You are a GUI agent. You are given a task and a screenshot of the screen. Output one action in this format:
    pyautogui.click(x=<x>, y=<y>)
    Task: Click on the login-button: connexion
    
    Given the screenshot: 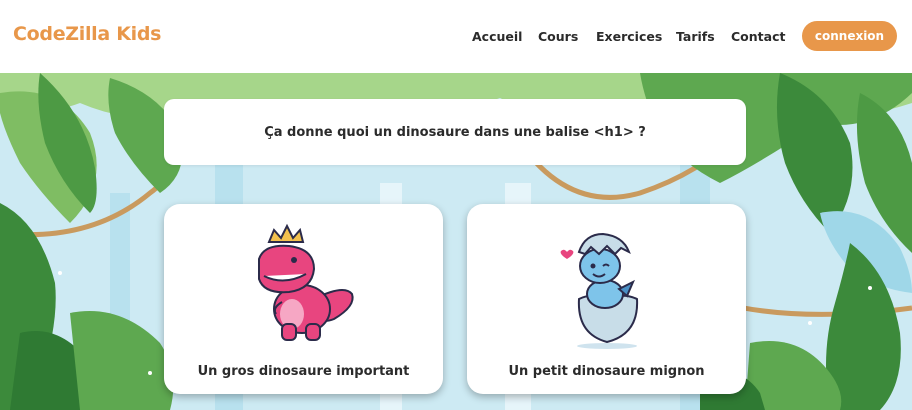 What is the action you would take?
    pyautogui.click(x=849, y=36)
    